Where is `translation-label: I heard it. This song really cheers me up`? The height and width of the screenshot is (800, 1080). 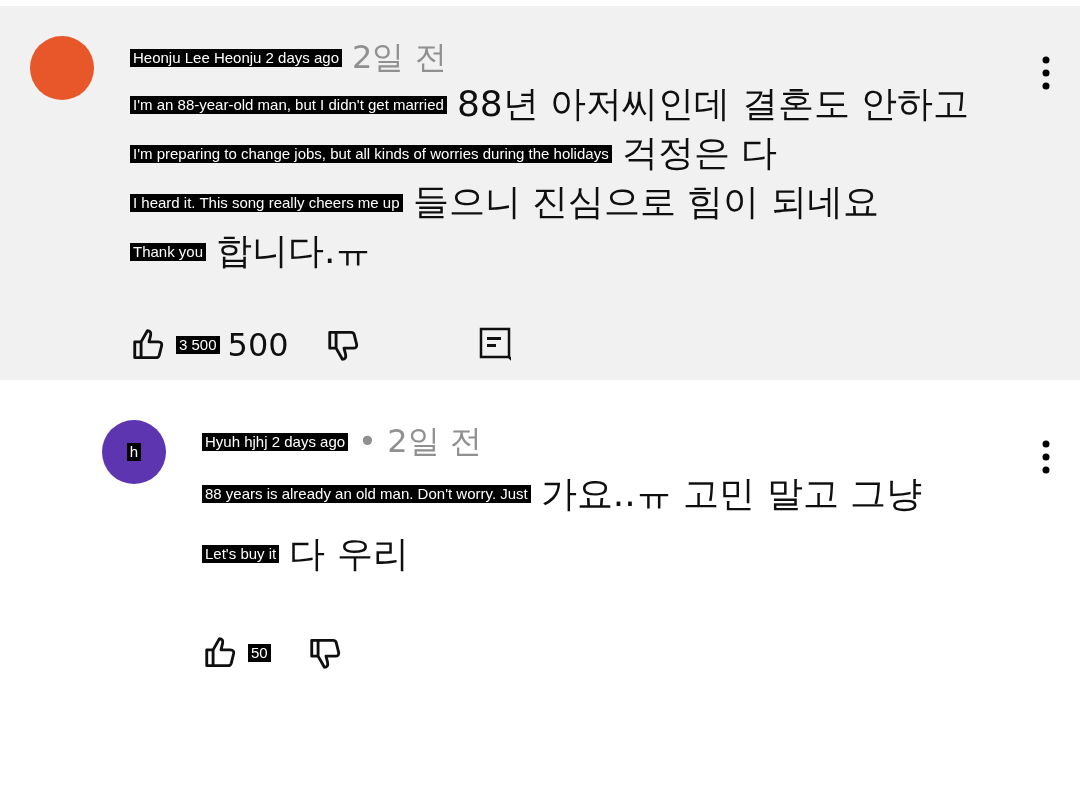
translation-label: I heard it. This song really cheers me up is located at coordinates (266, 202).